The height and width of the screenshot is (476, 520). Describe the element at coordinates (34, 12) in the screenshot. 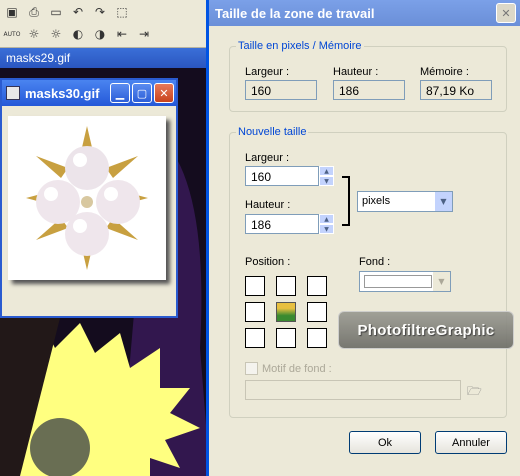

I see `printer-icon: ⎙` at that location.